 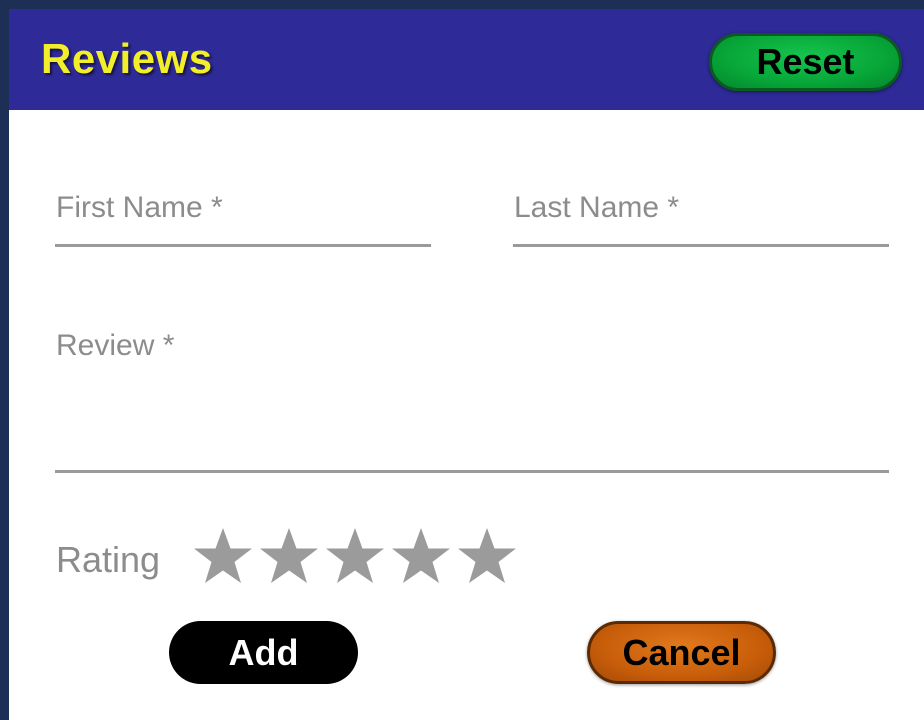 What do you see at coordinates (805, 62) in the screenshot?
I see `reset-button: Reset` at bounding box center [805, 62].